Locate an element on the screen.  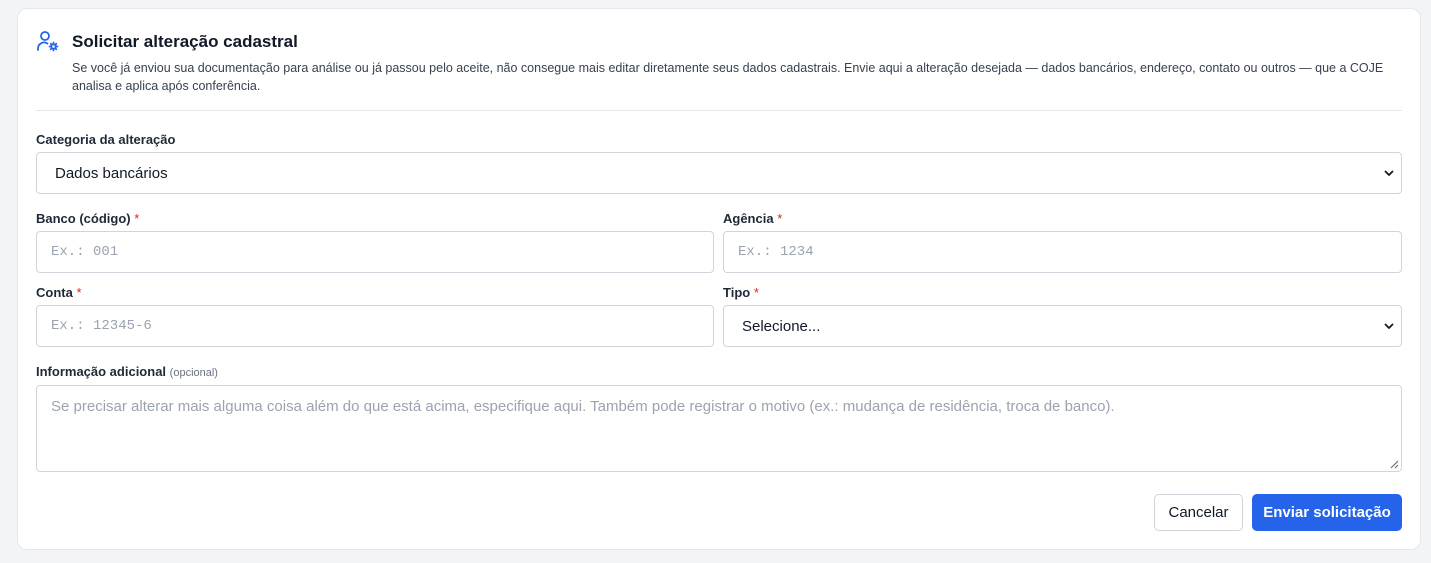
additional-info-field is located at coordinates (719, 428).